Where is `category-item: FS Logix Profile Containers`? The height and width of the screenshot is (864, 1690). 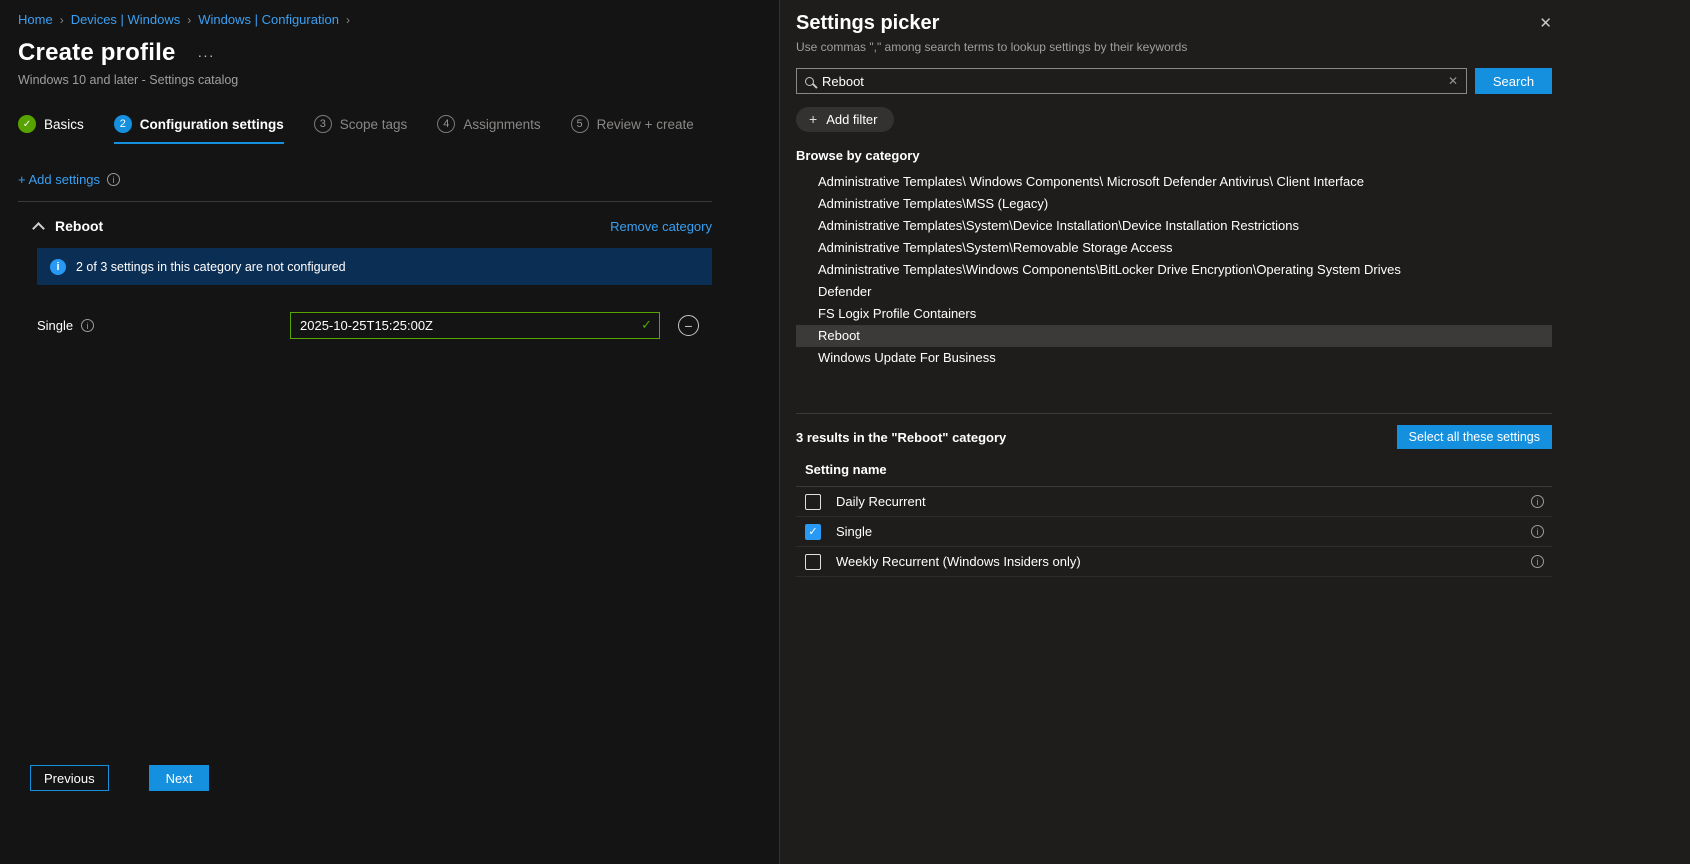 category-item: FS Logix Profile Containers is located at coordinates (1174, 314).